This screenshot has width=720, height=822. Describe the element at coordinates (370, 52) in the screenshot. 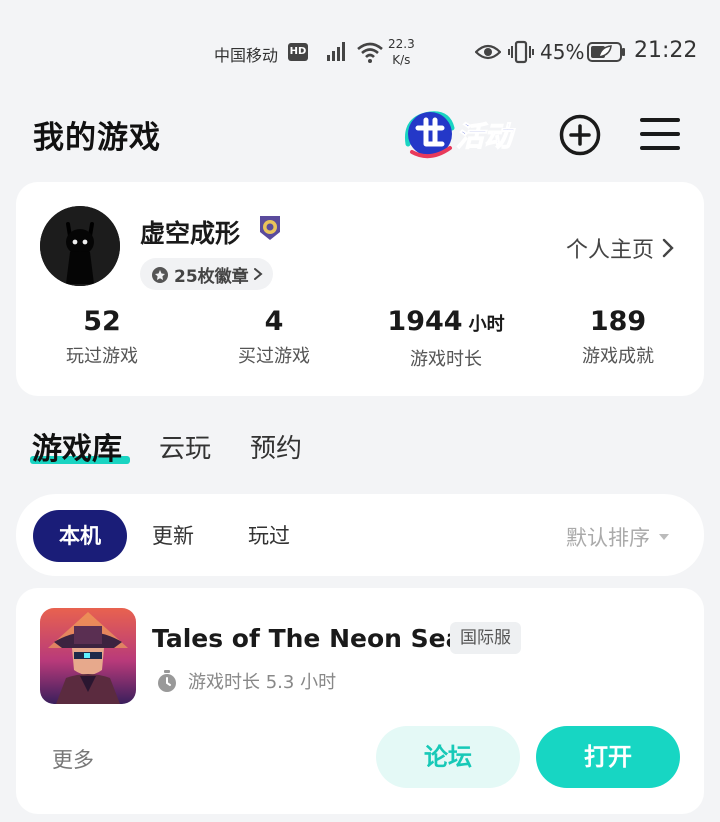

I see `wifi-icon` at that location.